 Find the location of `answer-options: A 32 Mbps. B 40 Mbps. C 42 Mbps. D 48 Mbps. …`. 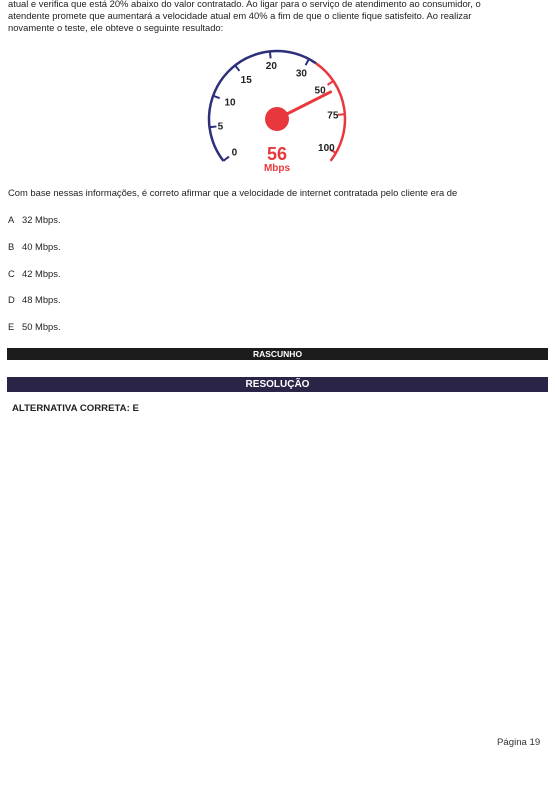

answer-options: A 32 Mbps. B 40 Mbps. C 42 Mbps. D 48 Mbps. … is located at coordinates (34, 281).